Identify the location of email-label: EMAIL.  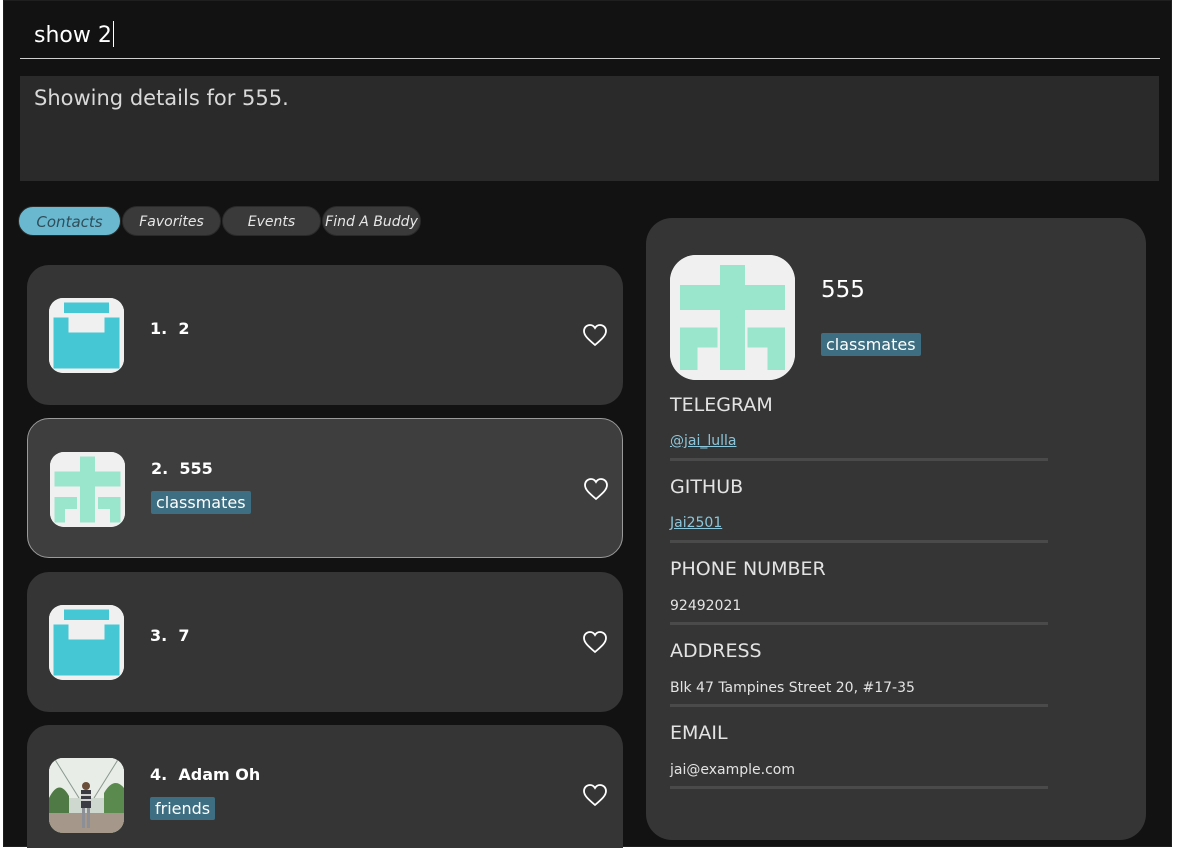
(699, 733).